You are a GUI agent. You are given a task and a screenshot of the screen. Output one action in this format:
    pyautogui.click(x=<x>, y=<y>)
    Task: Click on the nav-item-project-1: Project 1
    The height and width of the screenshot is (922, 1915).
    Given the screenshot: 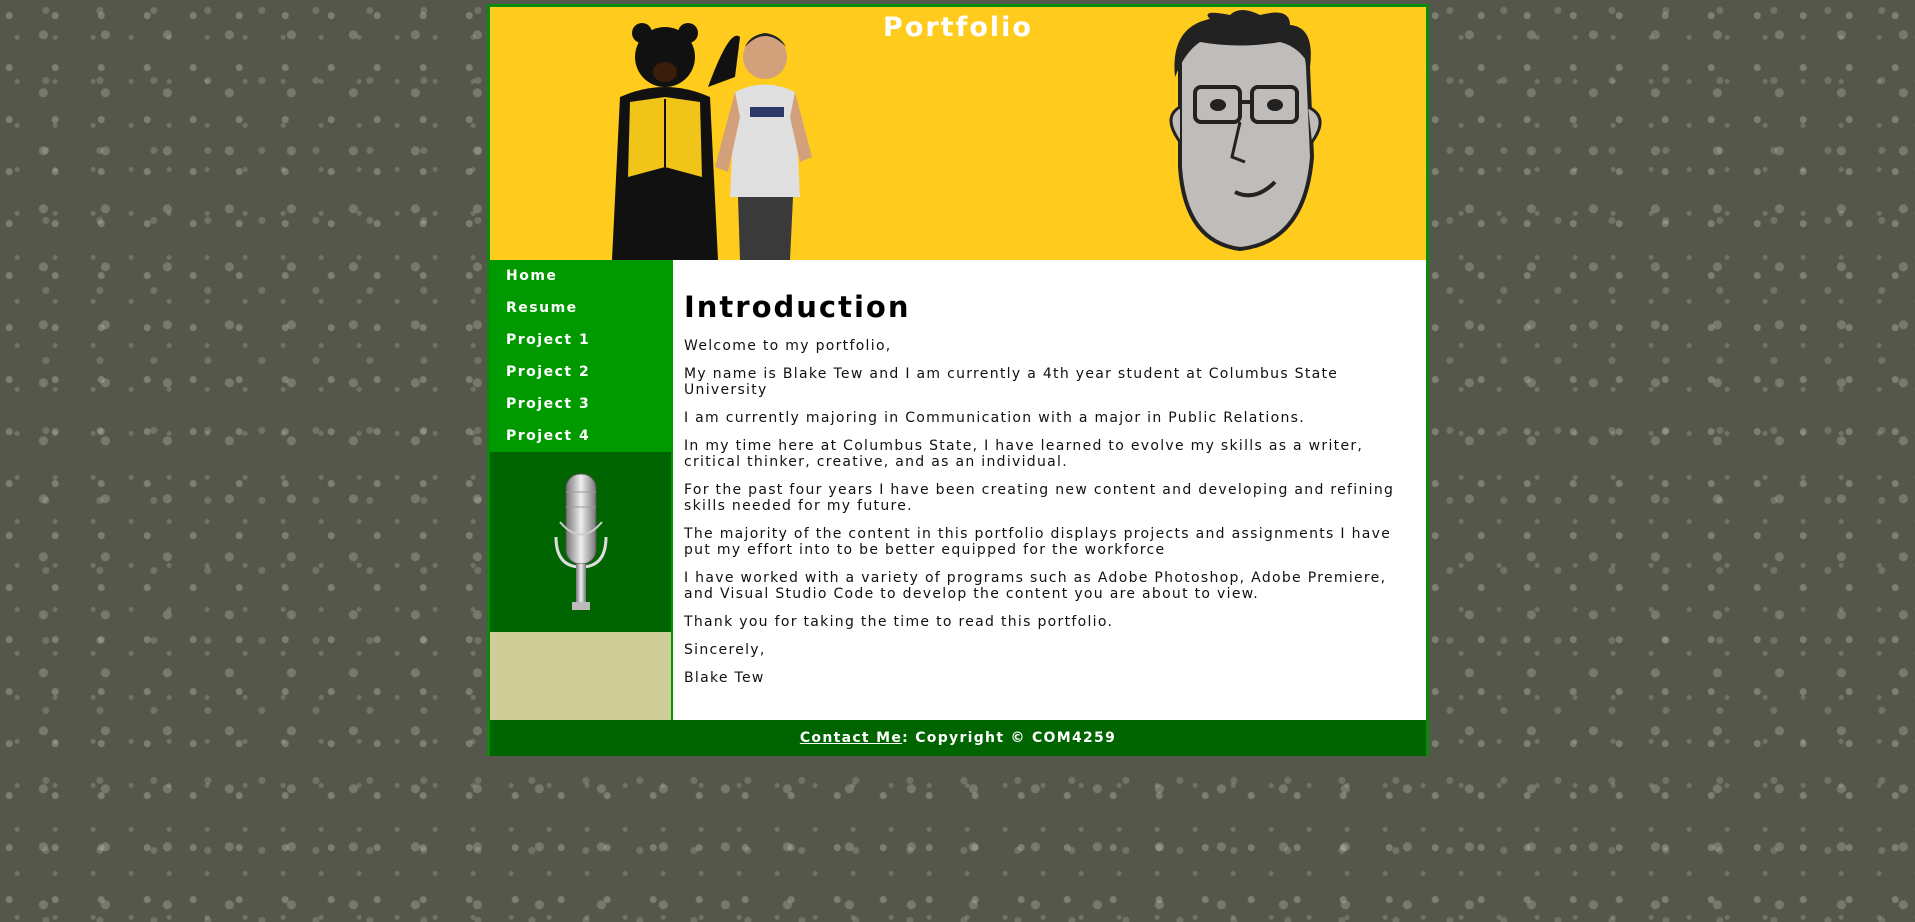 What is the action you would take?
    pyautogui.click(x=580, y=340)
    